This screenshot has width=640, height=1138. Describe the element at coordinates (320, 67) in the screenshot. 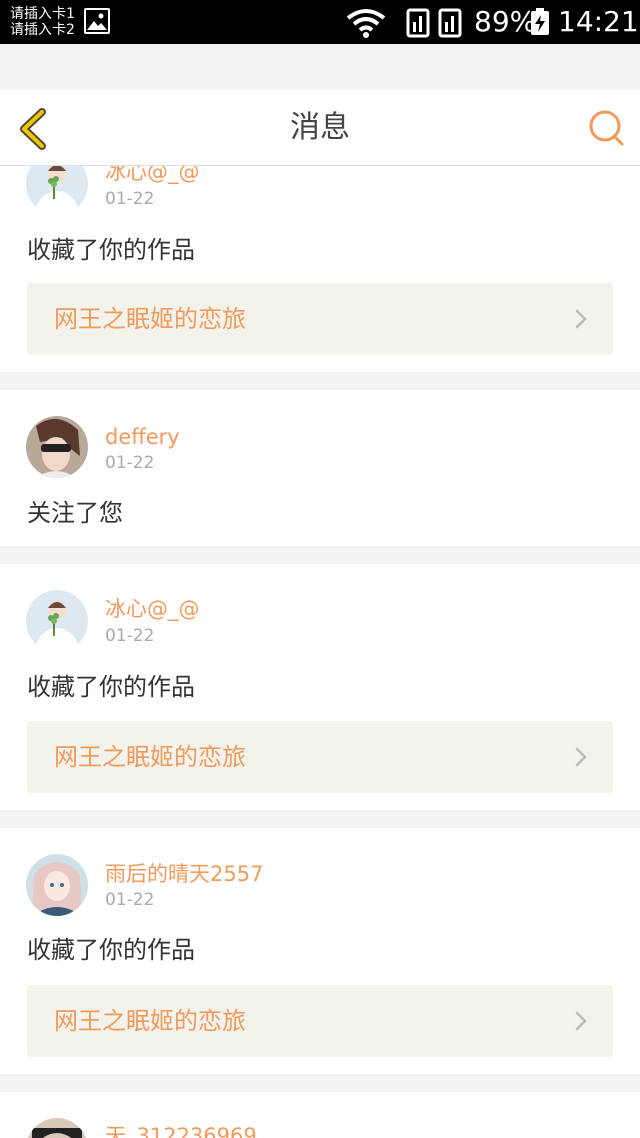

I see `top-spacer` at that location.